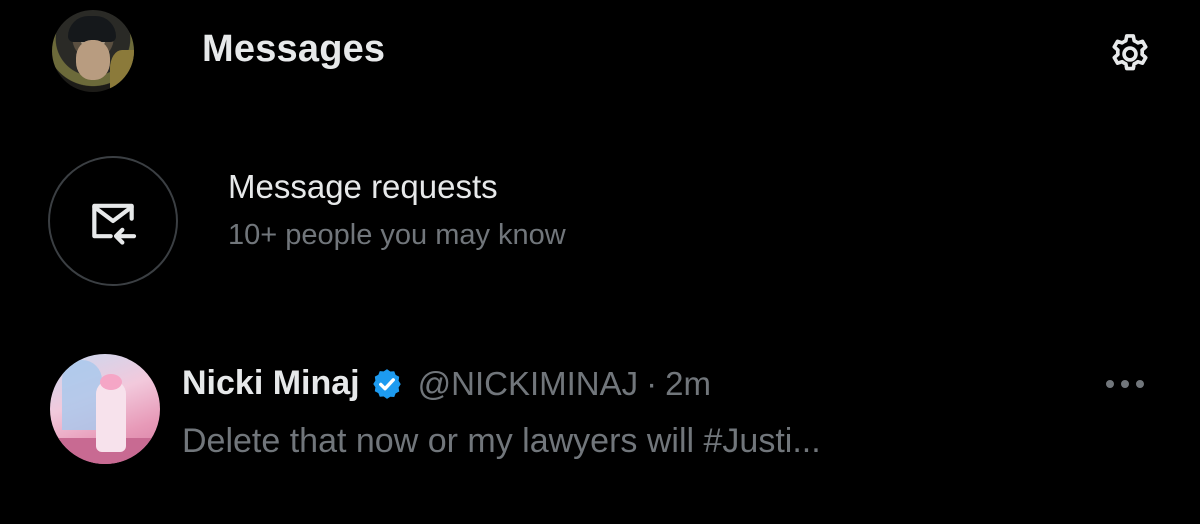  I want to click on user-avatar, so click(93, 51).